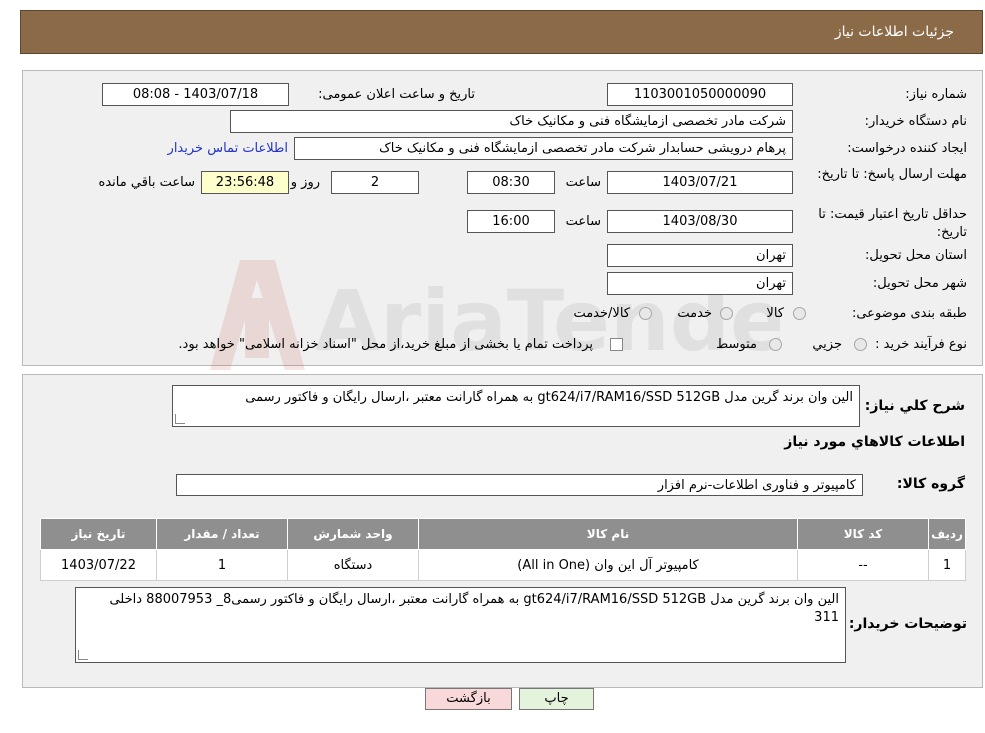  What do you see at coordinates (700, 255) in the screenshot?
I see `province-field: تهران` at bounding box center [700, 255].